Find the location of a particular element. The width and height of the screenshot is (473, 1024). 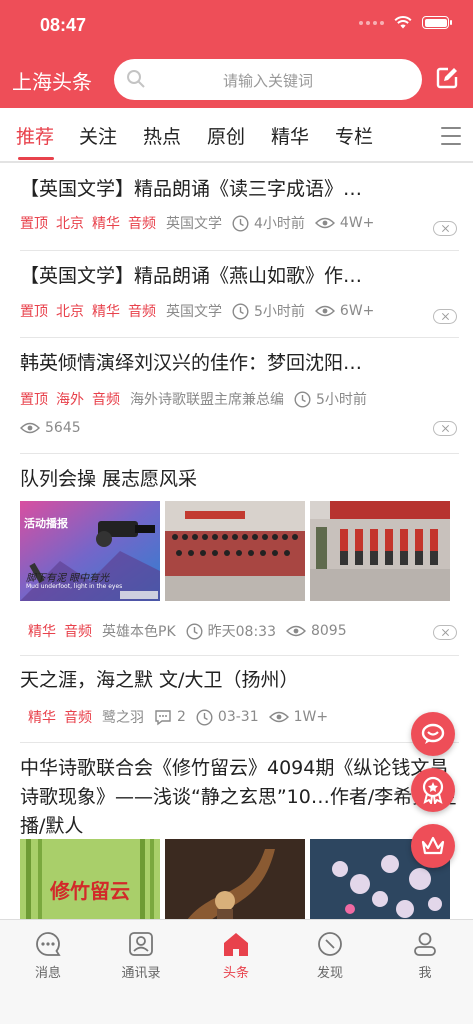

status-time: 08:47 is located at coordinates (63, 25).